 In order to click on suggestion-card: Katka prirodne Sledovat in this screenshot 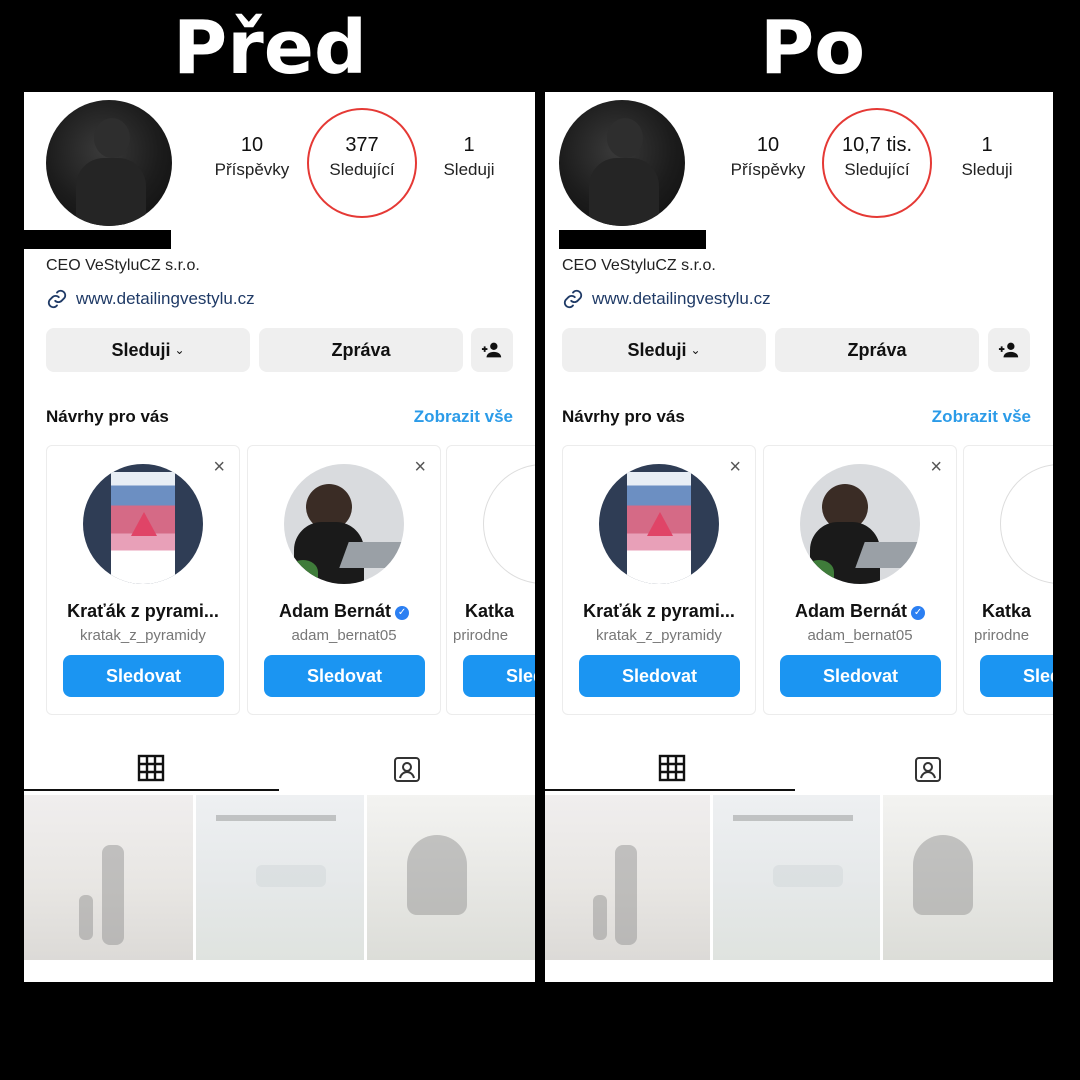, I will do `click(1008, 580)`.